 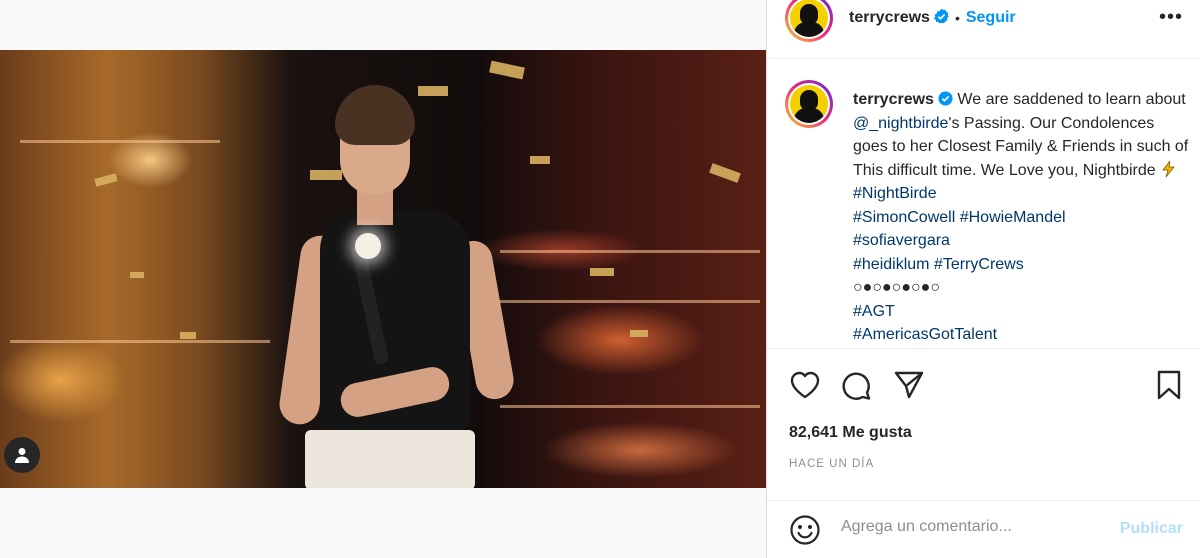 I want to click on post-time: HACE UN DÍA, so click(x=831, y=464).